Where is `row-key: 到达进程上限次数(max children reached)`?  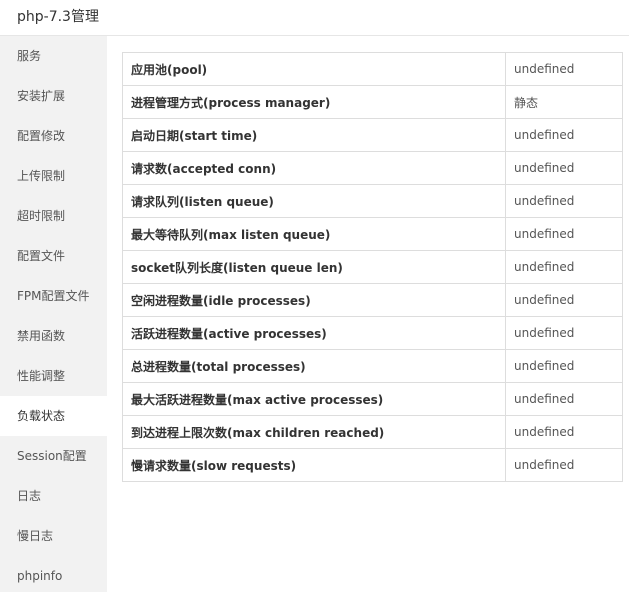 row-key: 到达进程上限次数(max children reached) is located at coordinates (314, 432).